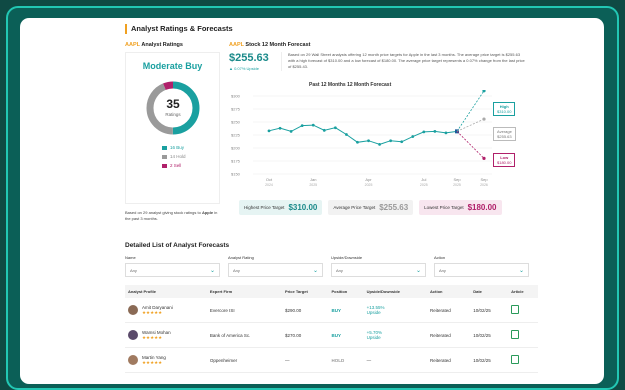  Describe the element at coordinates (347, 257) in the screenshot. I see `filter-updown-label: Upside/Downside` at that location.